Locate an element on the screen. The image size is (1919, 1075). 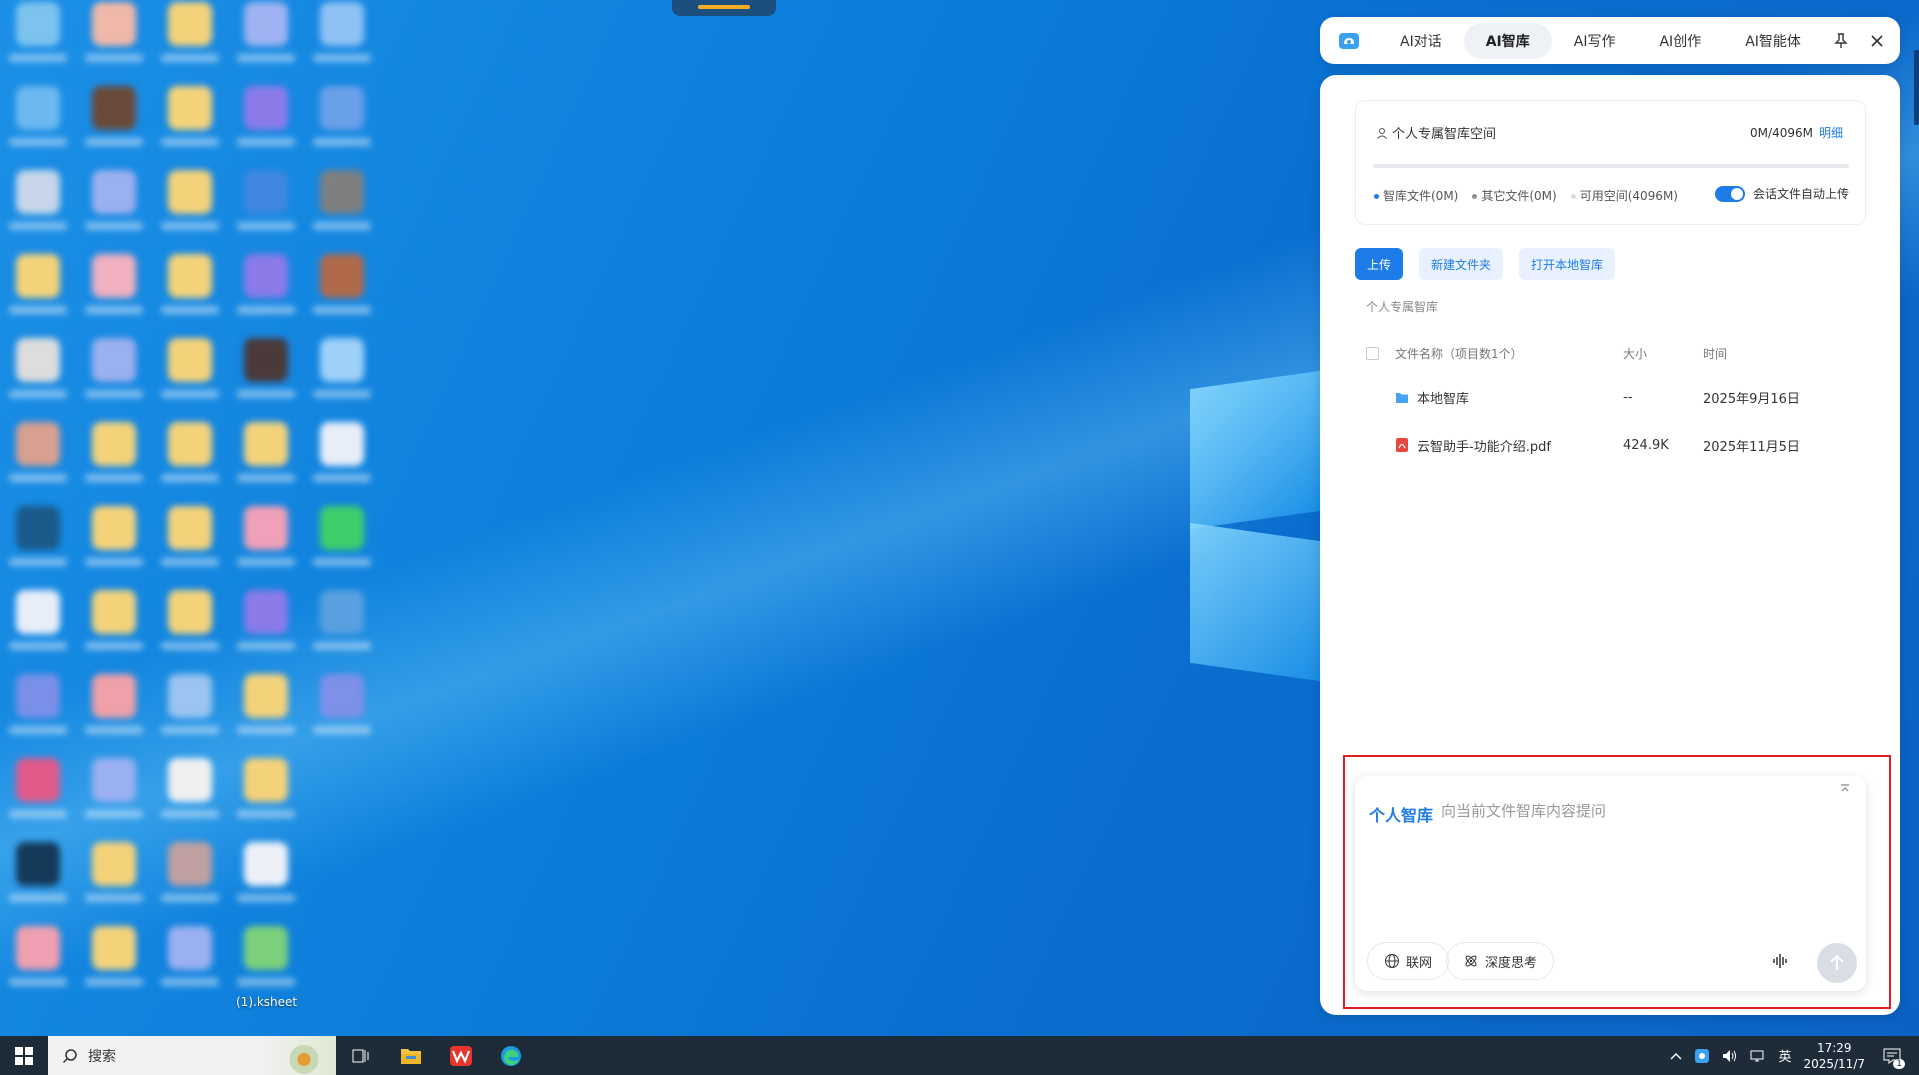
edge-scroll-indicator is located at coordinates (1916, 87).